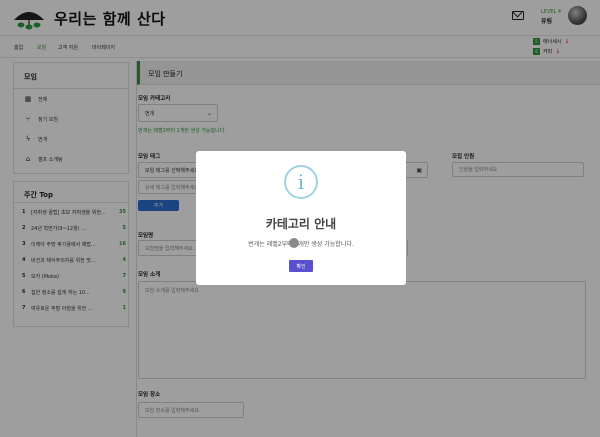 The height and width of the screenshot is (437, 600). What do you see at coordinates (301, 224) in the screenshot?
I see `modal-title: 카테고리 안내` at bounding box center [301, 224].